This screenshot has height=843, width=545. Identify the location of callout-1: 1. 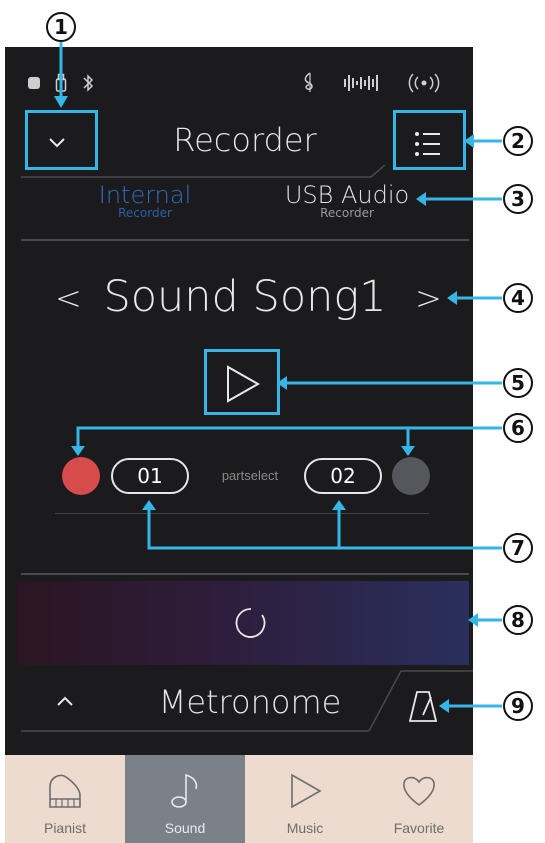
(61, 27).